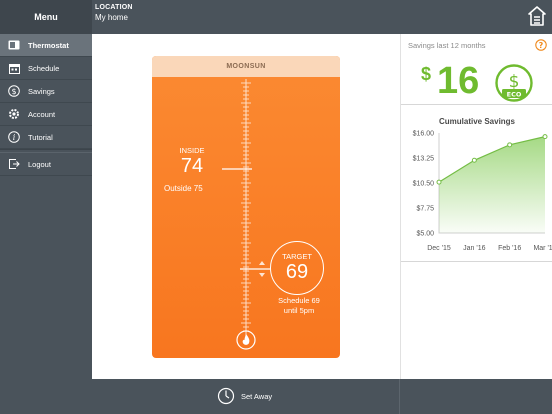 The height and width of the screenshot is (414, 552). Describe the element at coordinates (297, 272) in the screenshot. I see `target-value: 69` at that location.